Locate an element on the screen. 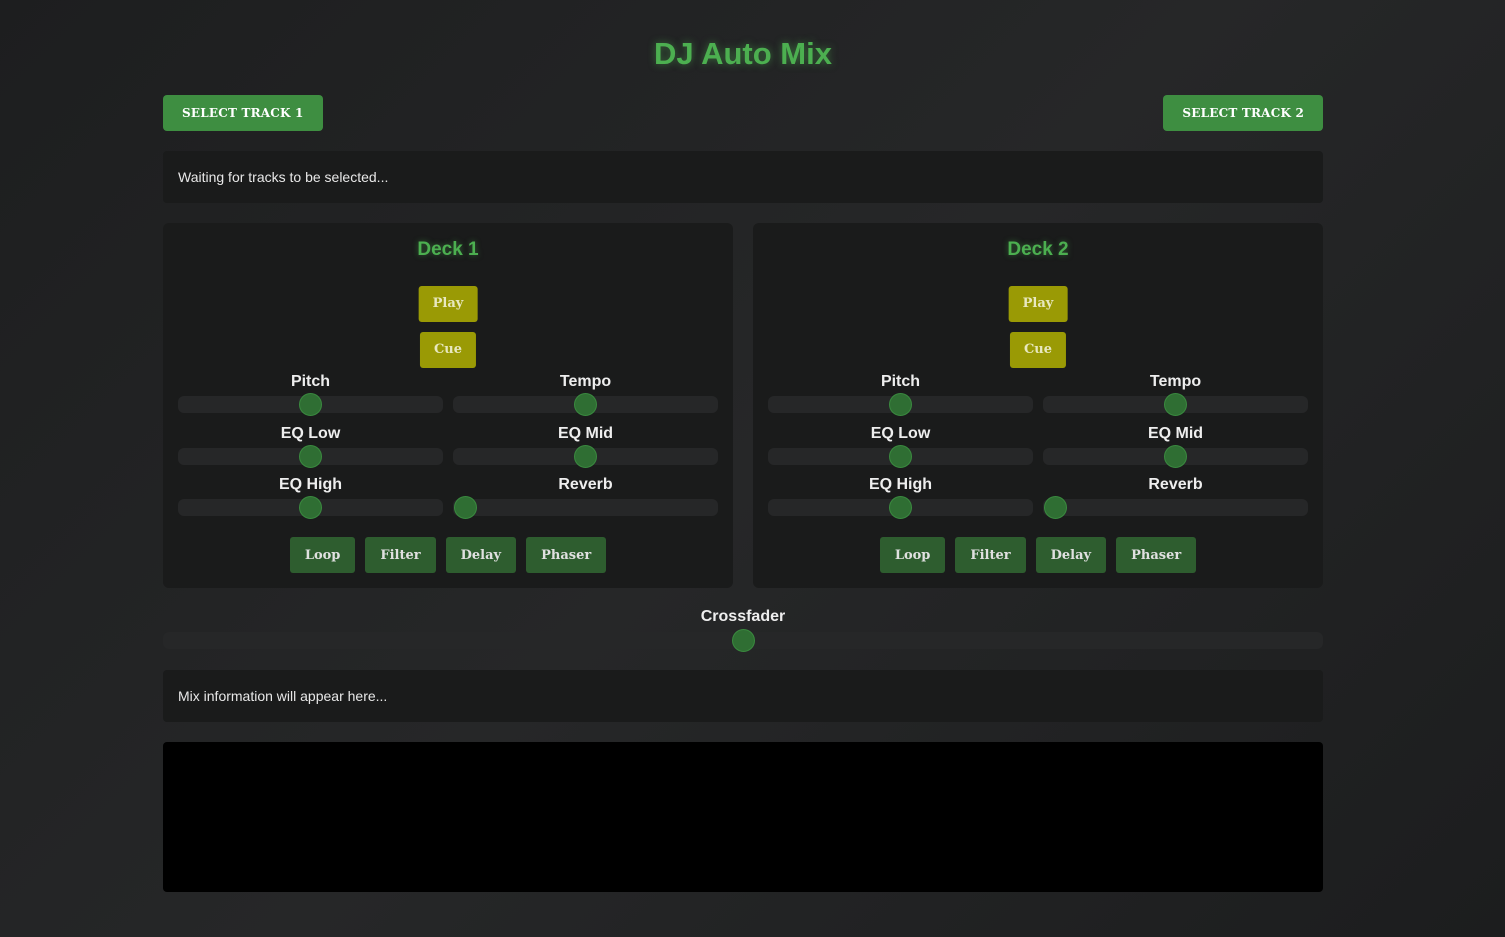 This screenshot has width=1505, height=937. deck-1-tempo-control: Tempo is located at coordinates (585, 394).